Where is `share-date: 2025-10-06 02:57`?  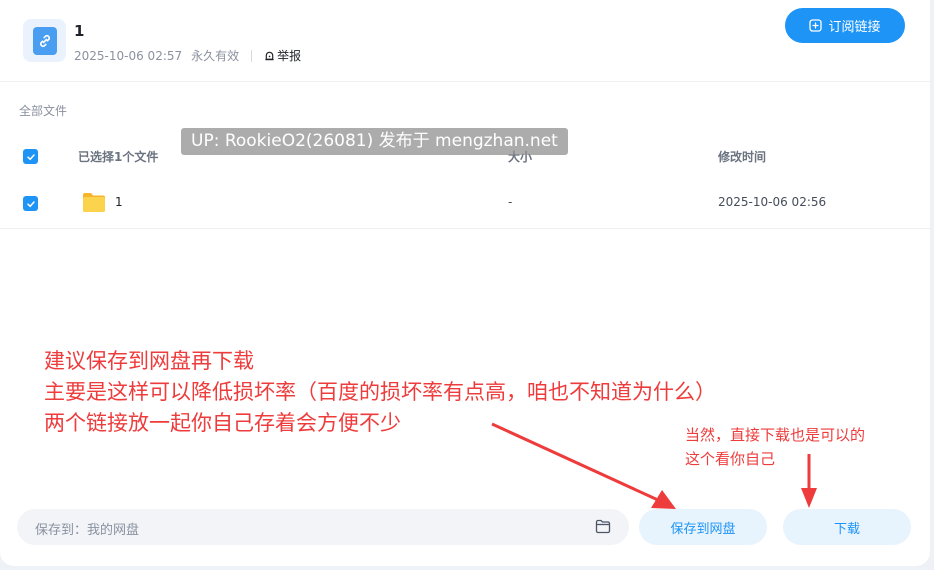
share-date: 2025-10-06 02:57 is located at coordinates (128, 55).